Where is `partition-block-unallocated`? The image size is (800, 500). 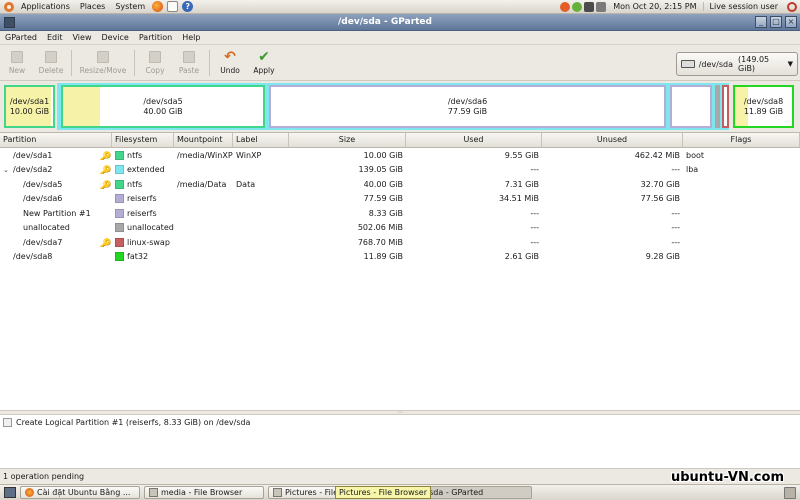
partition-block-unallocated is located at coordinates (717, 106).